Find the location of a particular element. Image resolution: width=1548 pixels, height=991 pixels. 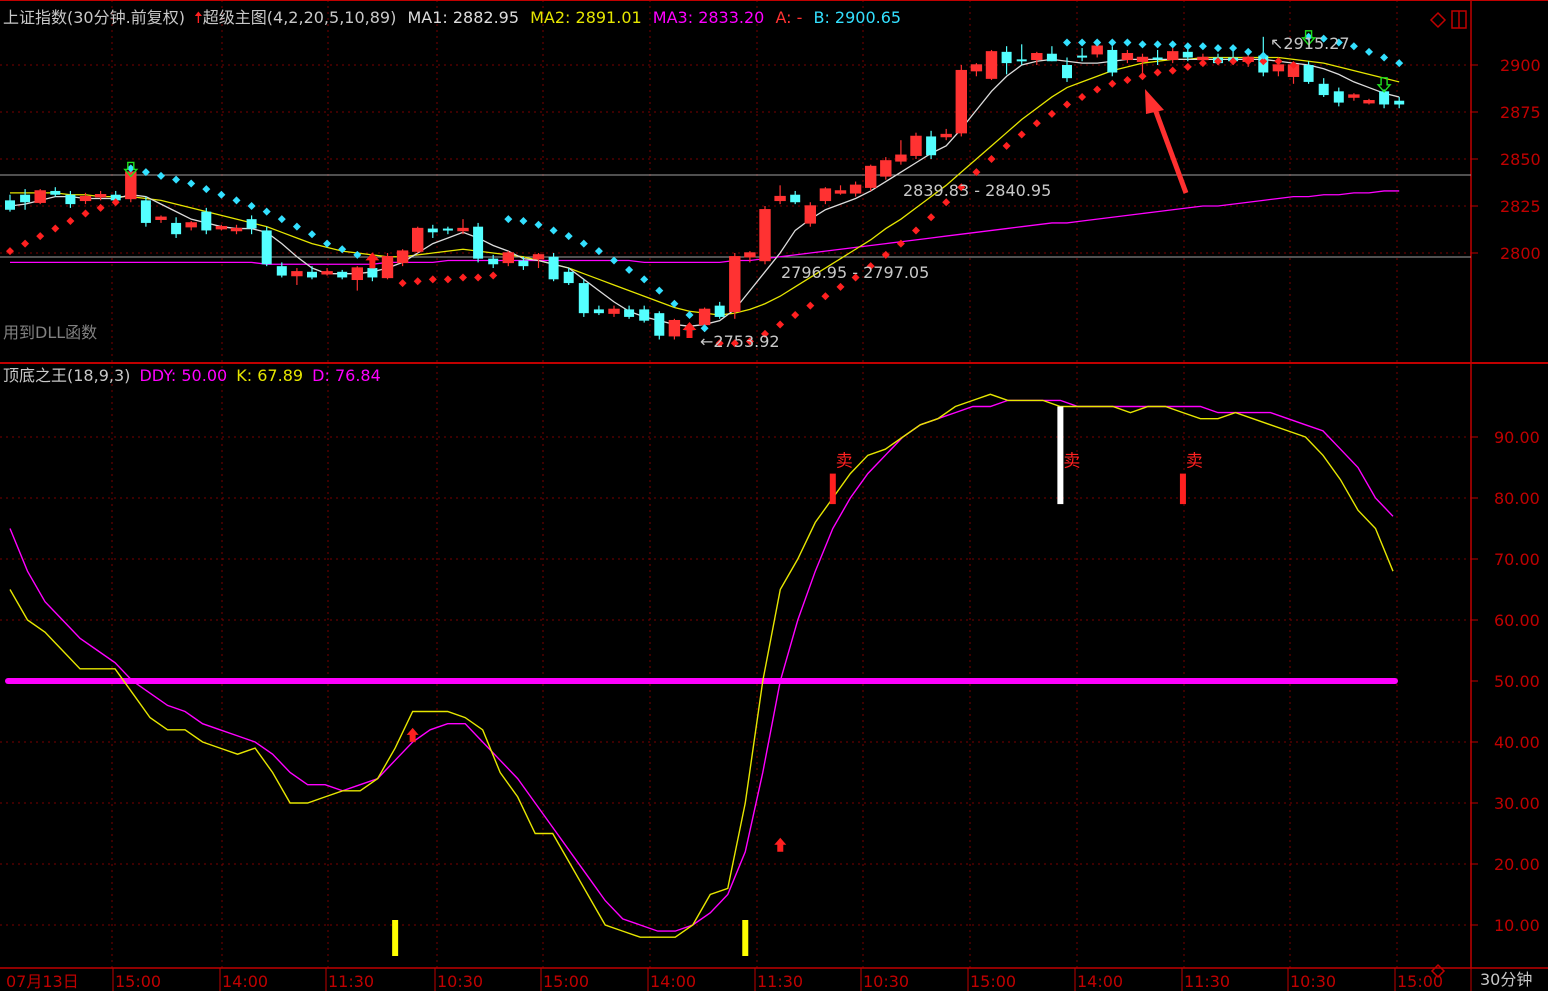

indicator-tick-label: 70.00 is located at coordinates (1517, 559).